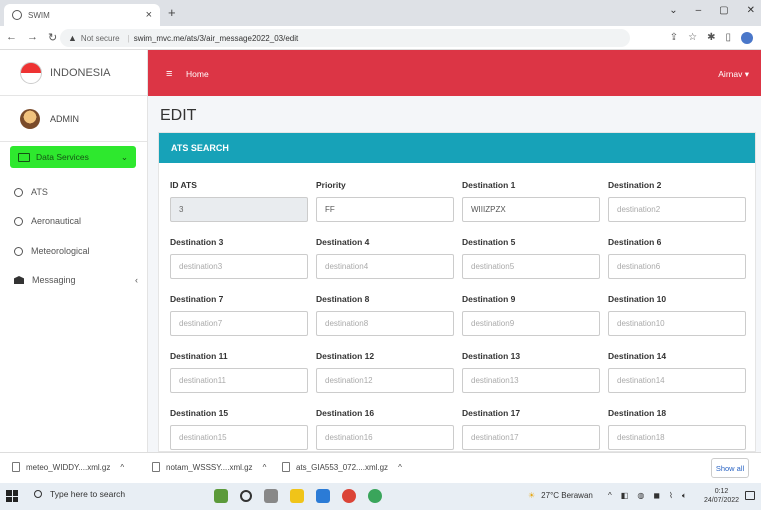  Describe the element at coordinates (197, 74) in the screenshot. I see `nav-home-link: Home` at that location.